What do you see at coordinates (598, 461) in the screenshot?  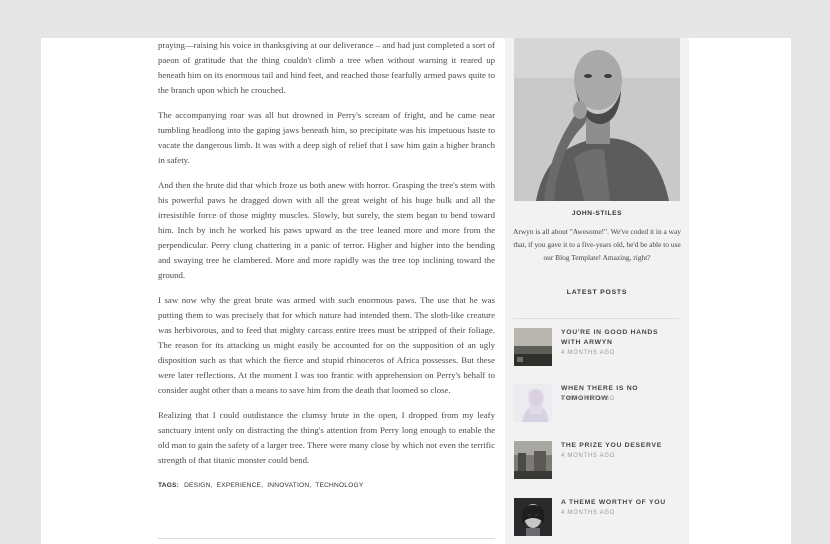 I see `latest-post-item: THE PRIZE YOU DESERVE 4 MONTHS AGO` at bounding box center [598, 461].